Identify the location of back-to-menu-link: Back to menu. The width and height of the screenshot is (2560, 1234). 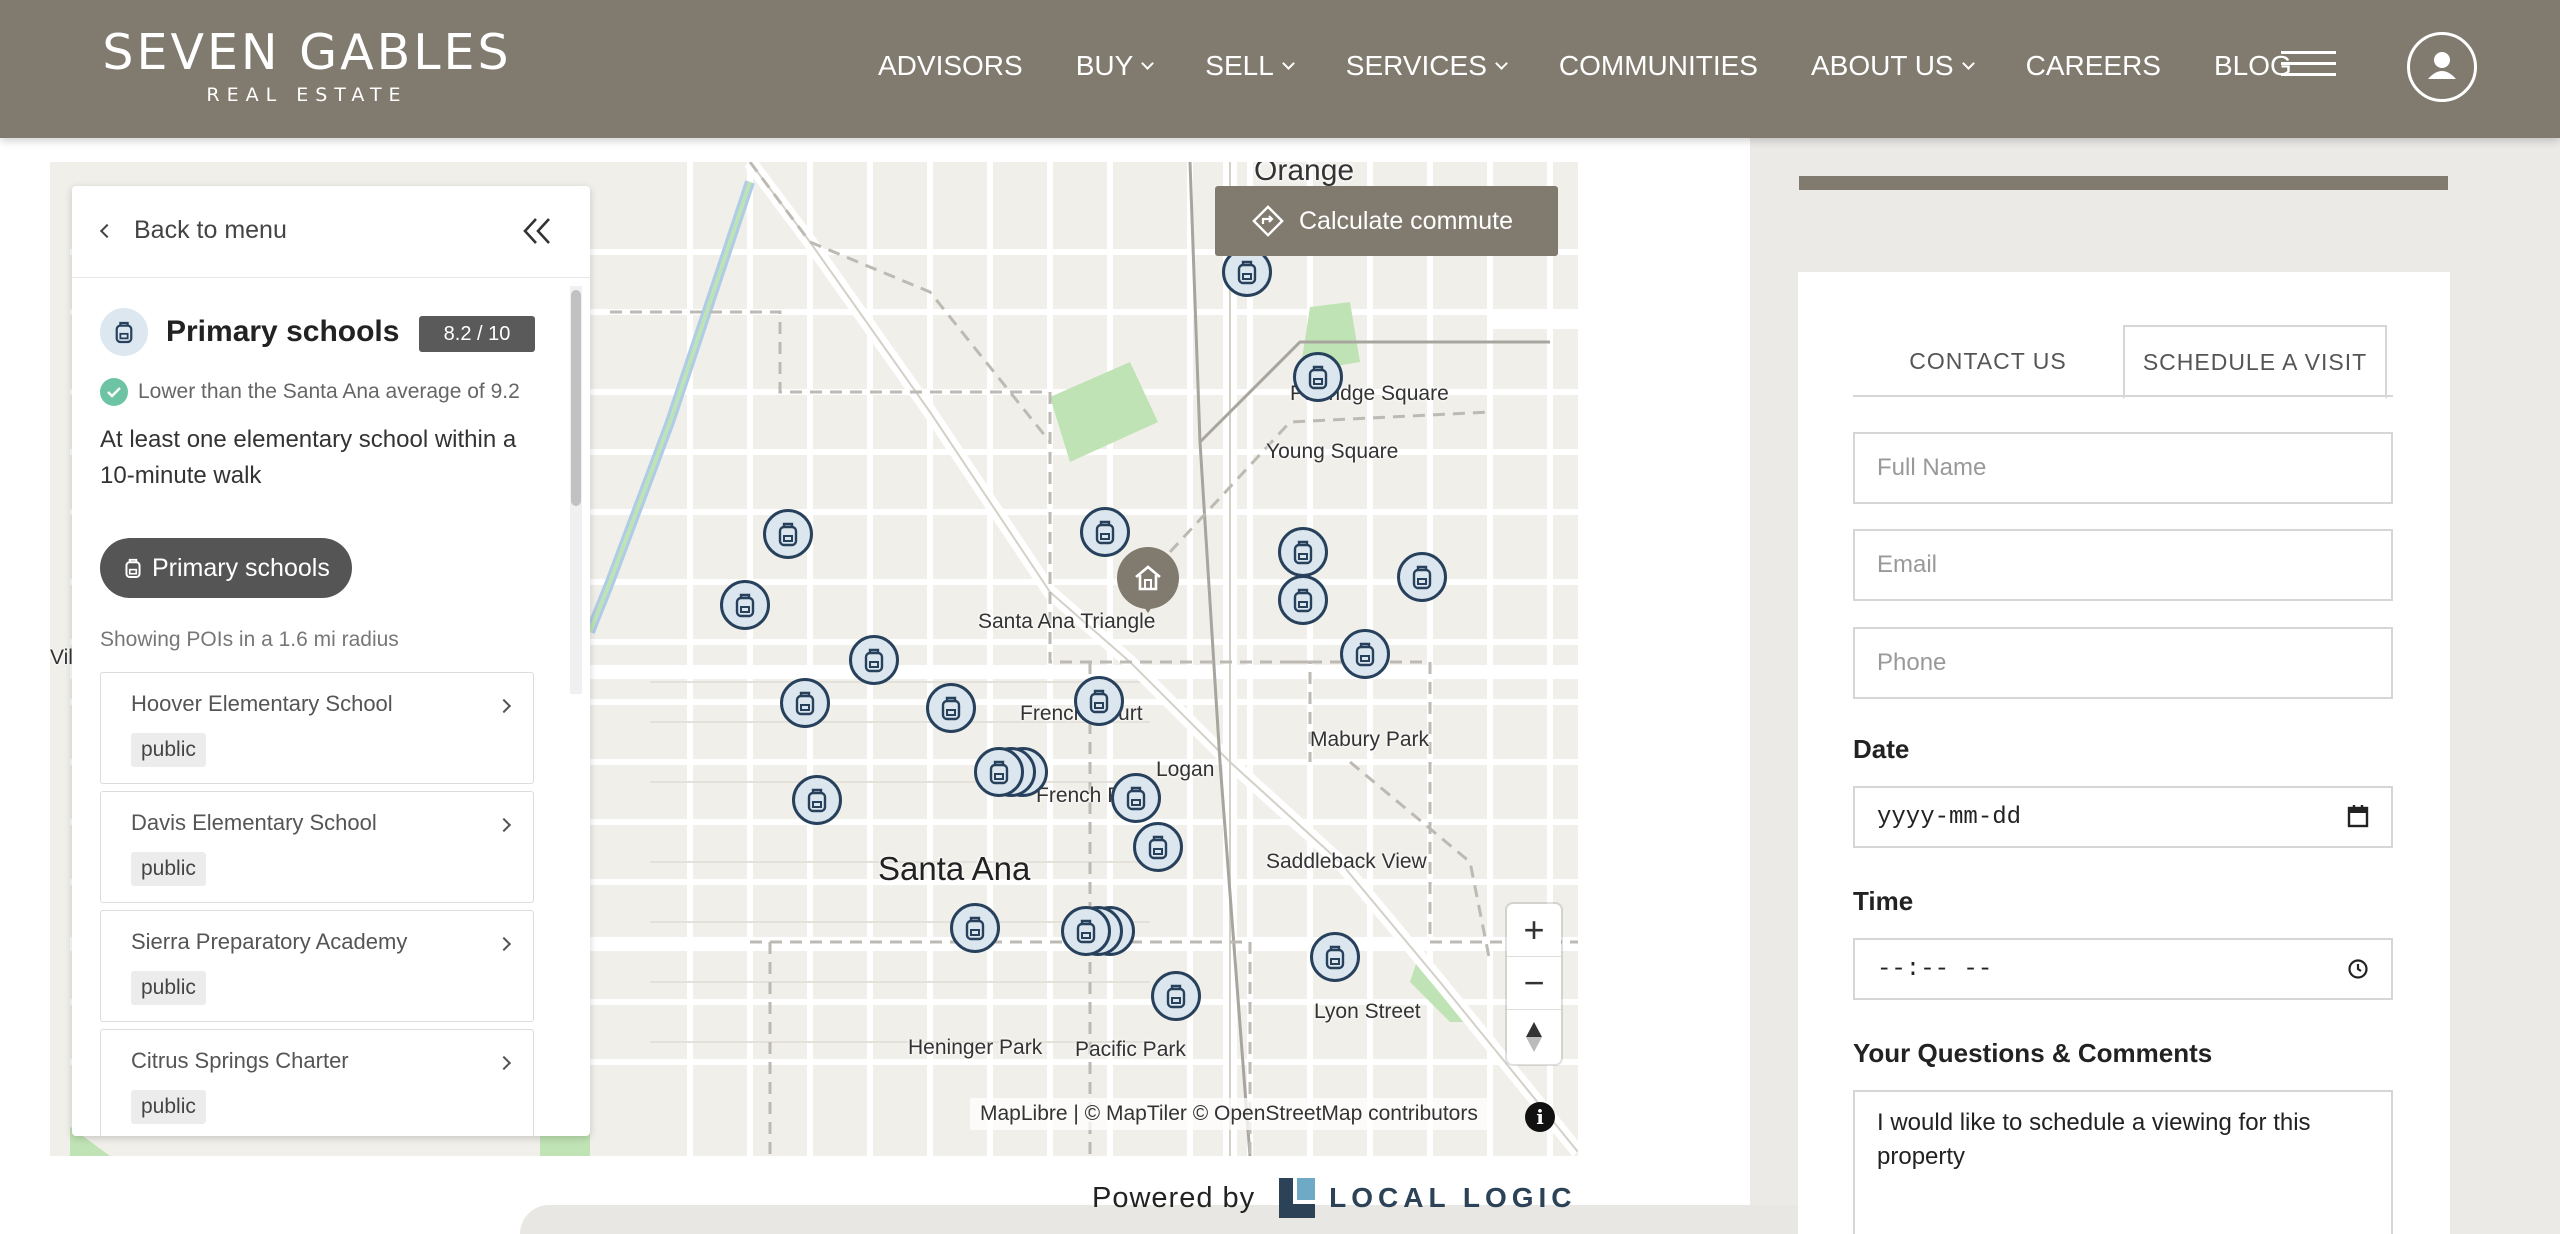
(193, 230).